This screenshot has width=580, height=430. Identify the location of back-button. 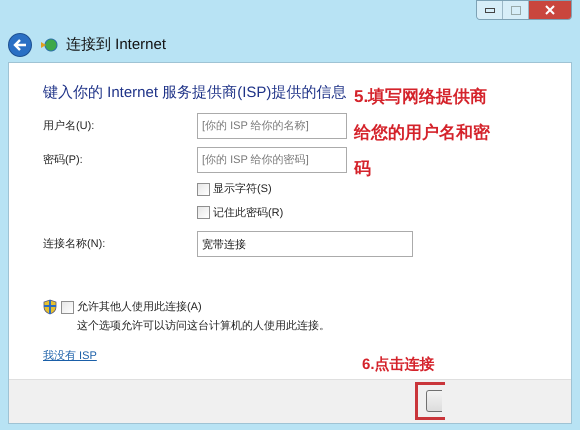
(20, 45).